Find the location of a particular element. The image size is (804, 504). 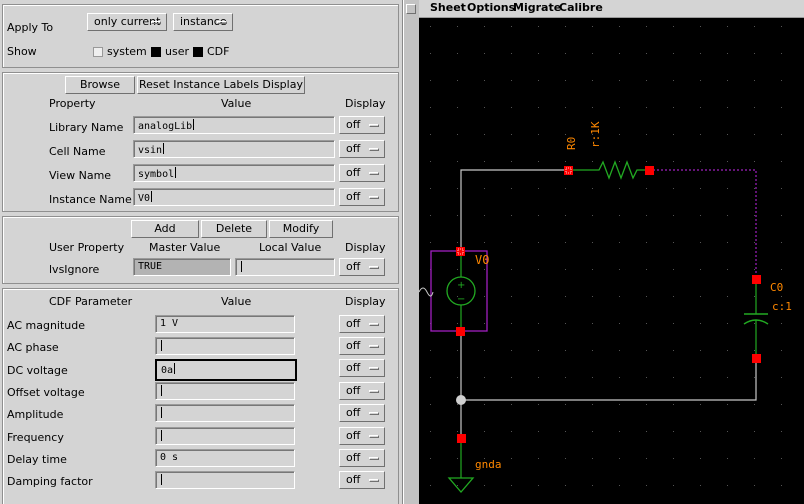

frequency-label: Frequency is located at coordinates (35, 437).